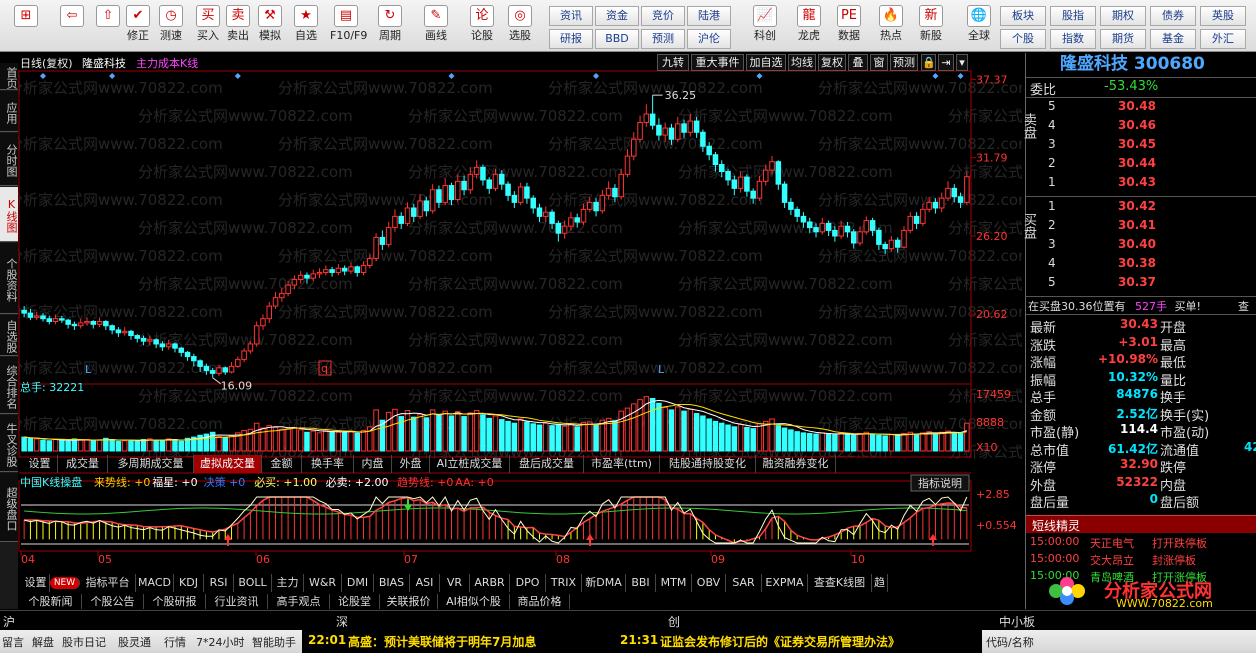 The height and width of the screenshot is (653, 1256). I want to click on toolbar-button-data: PE 数据, so click(849, 26).